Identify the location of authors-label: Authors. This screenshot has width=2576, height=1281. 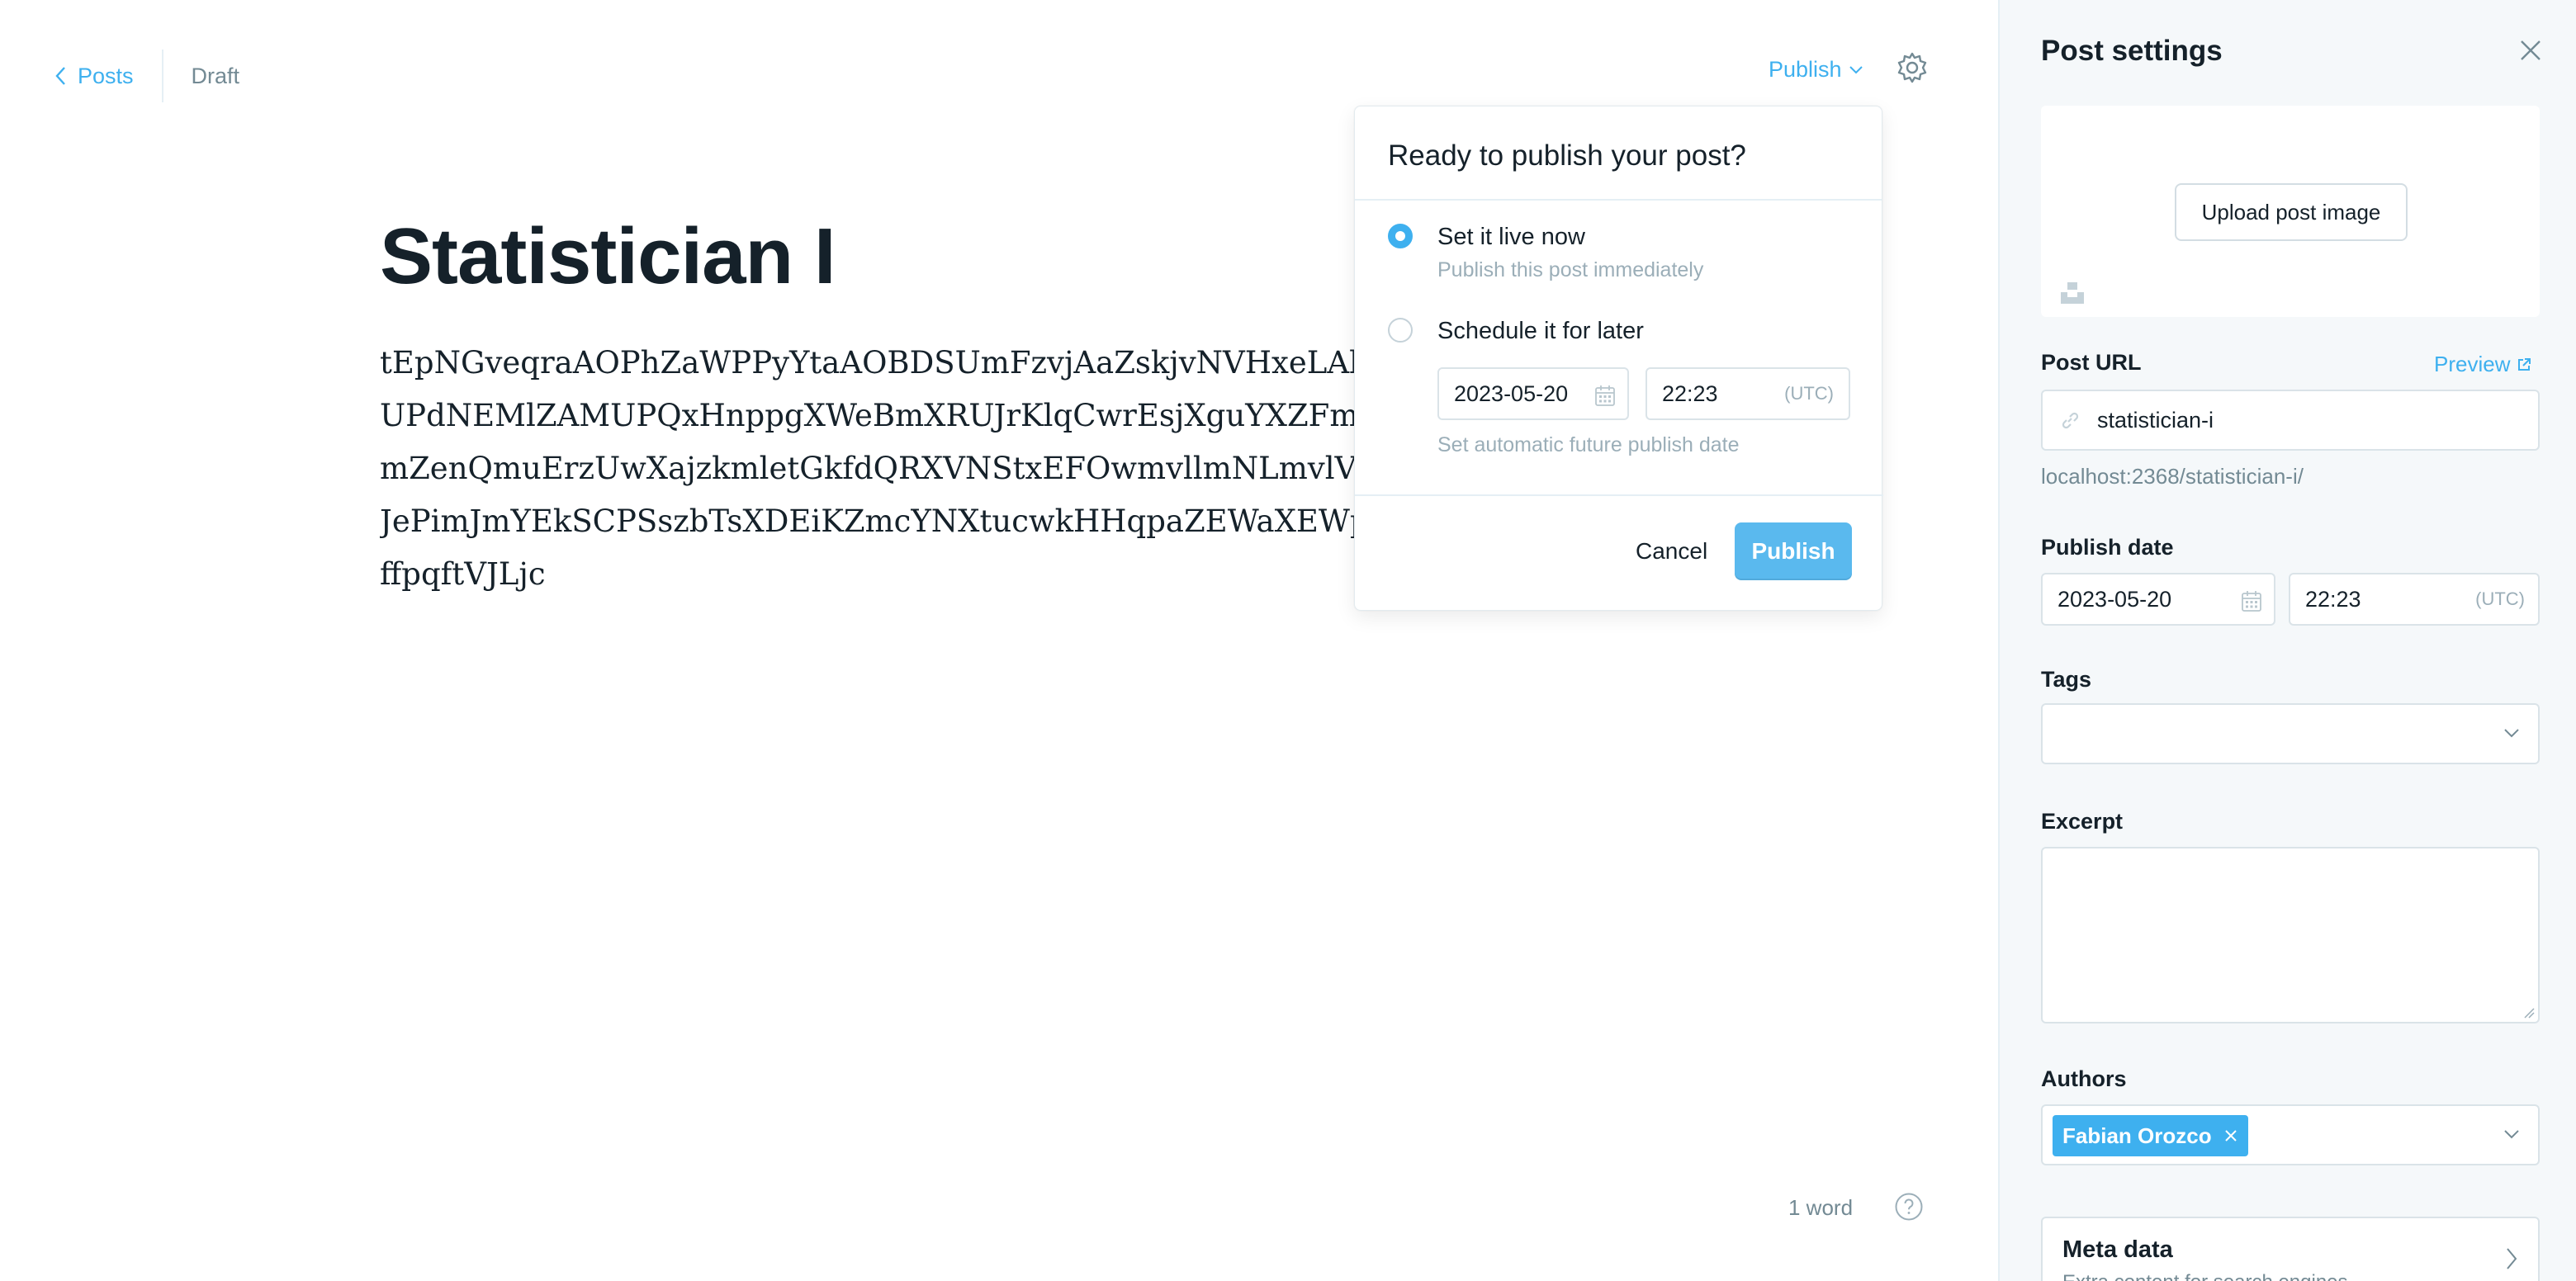
(2084, 1078).